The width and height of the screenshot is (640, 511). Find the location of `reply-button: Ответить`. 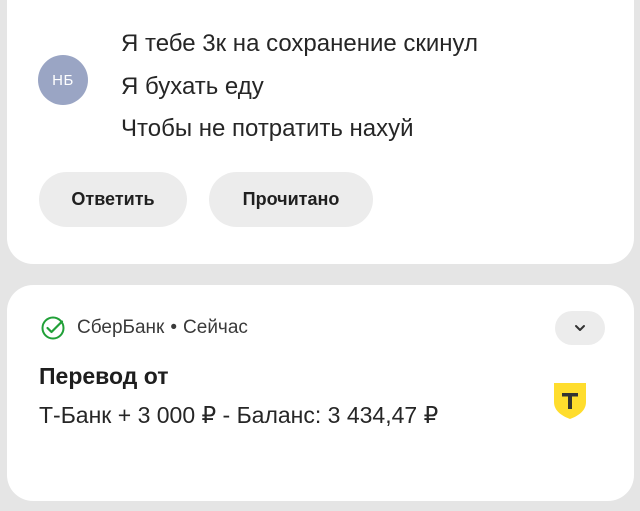

reply-button: Ответить is located at coordinates (113, 199).